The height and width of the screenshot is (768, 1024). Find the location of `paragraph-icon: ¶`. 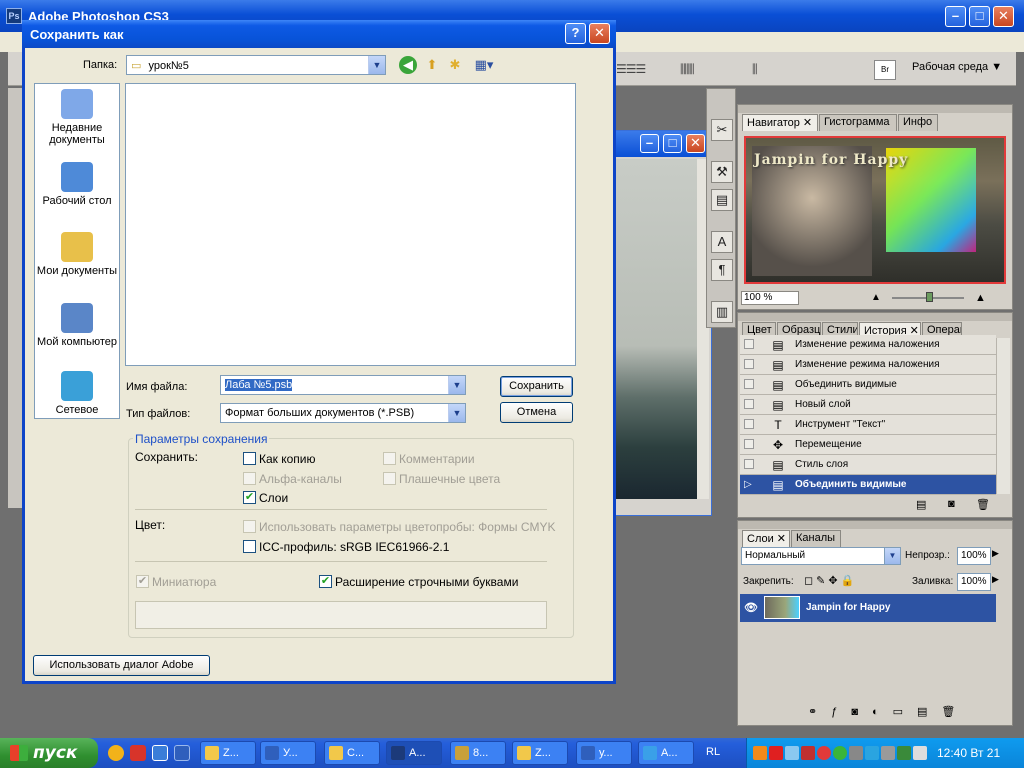

paragraph-icon: ¶ is located at coordinates (722, 270).